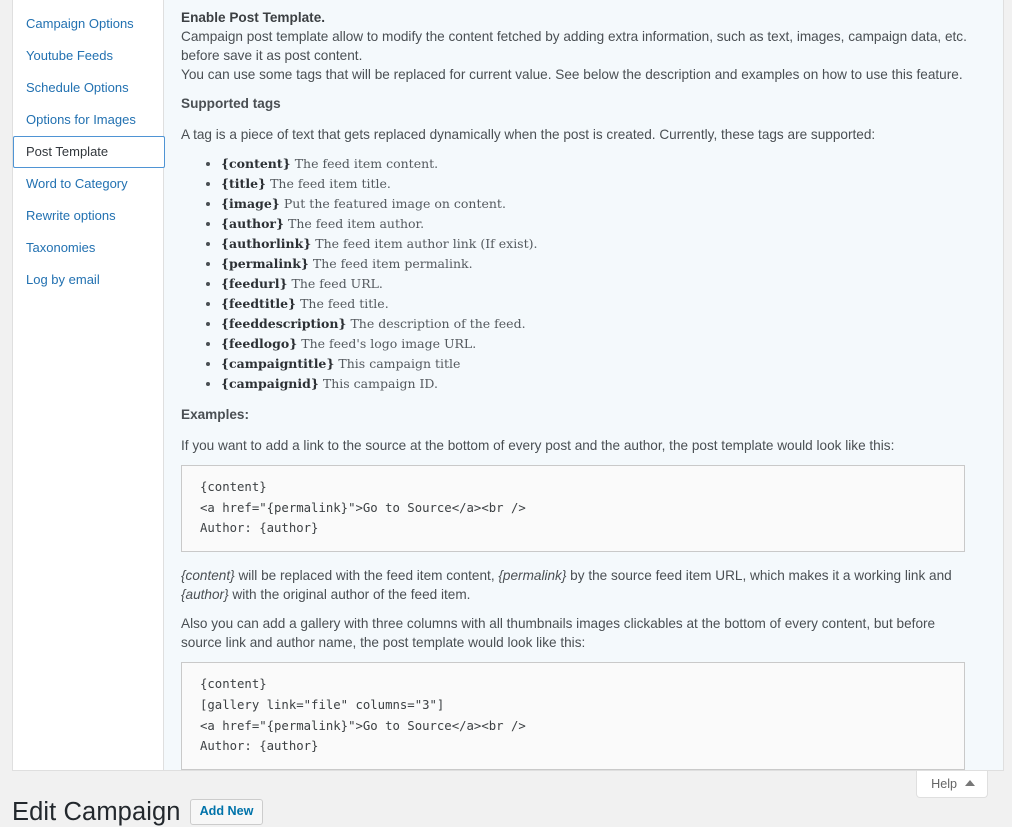 The width and height of the screenshot is (1012, 827). Describe the element at coordinates (254, 283) in the screenshot. I see `tag-name: {feedurl}` at that location.